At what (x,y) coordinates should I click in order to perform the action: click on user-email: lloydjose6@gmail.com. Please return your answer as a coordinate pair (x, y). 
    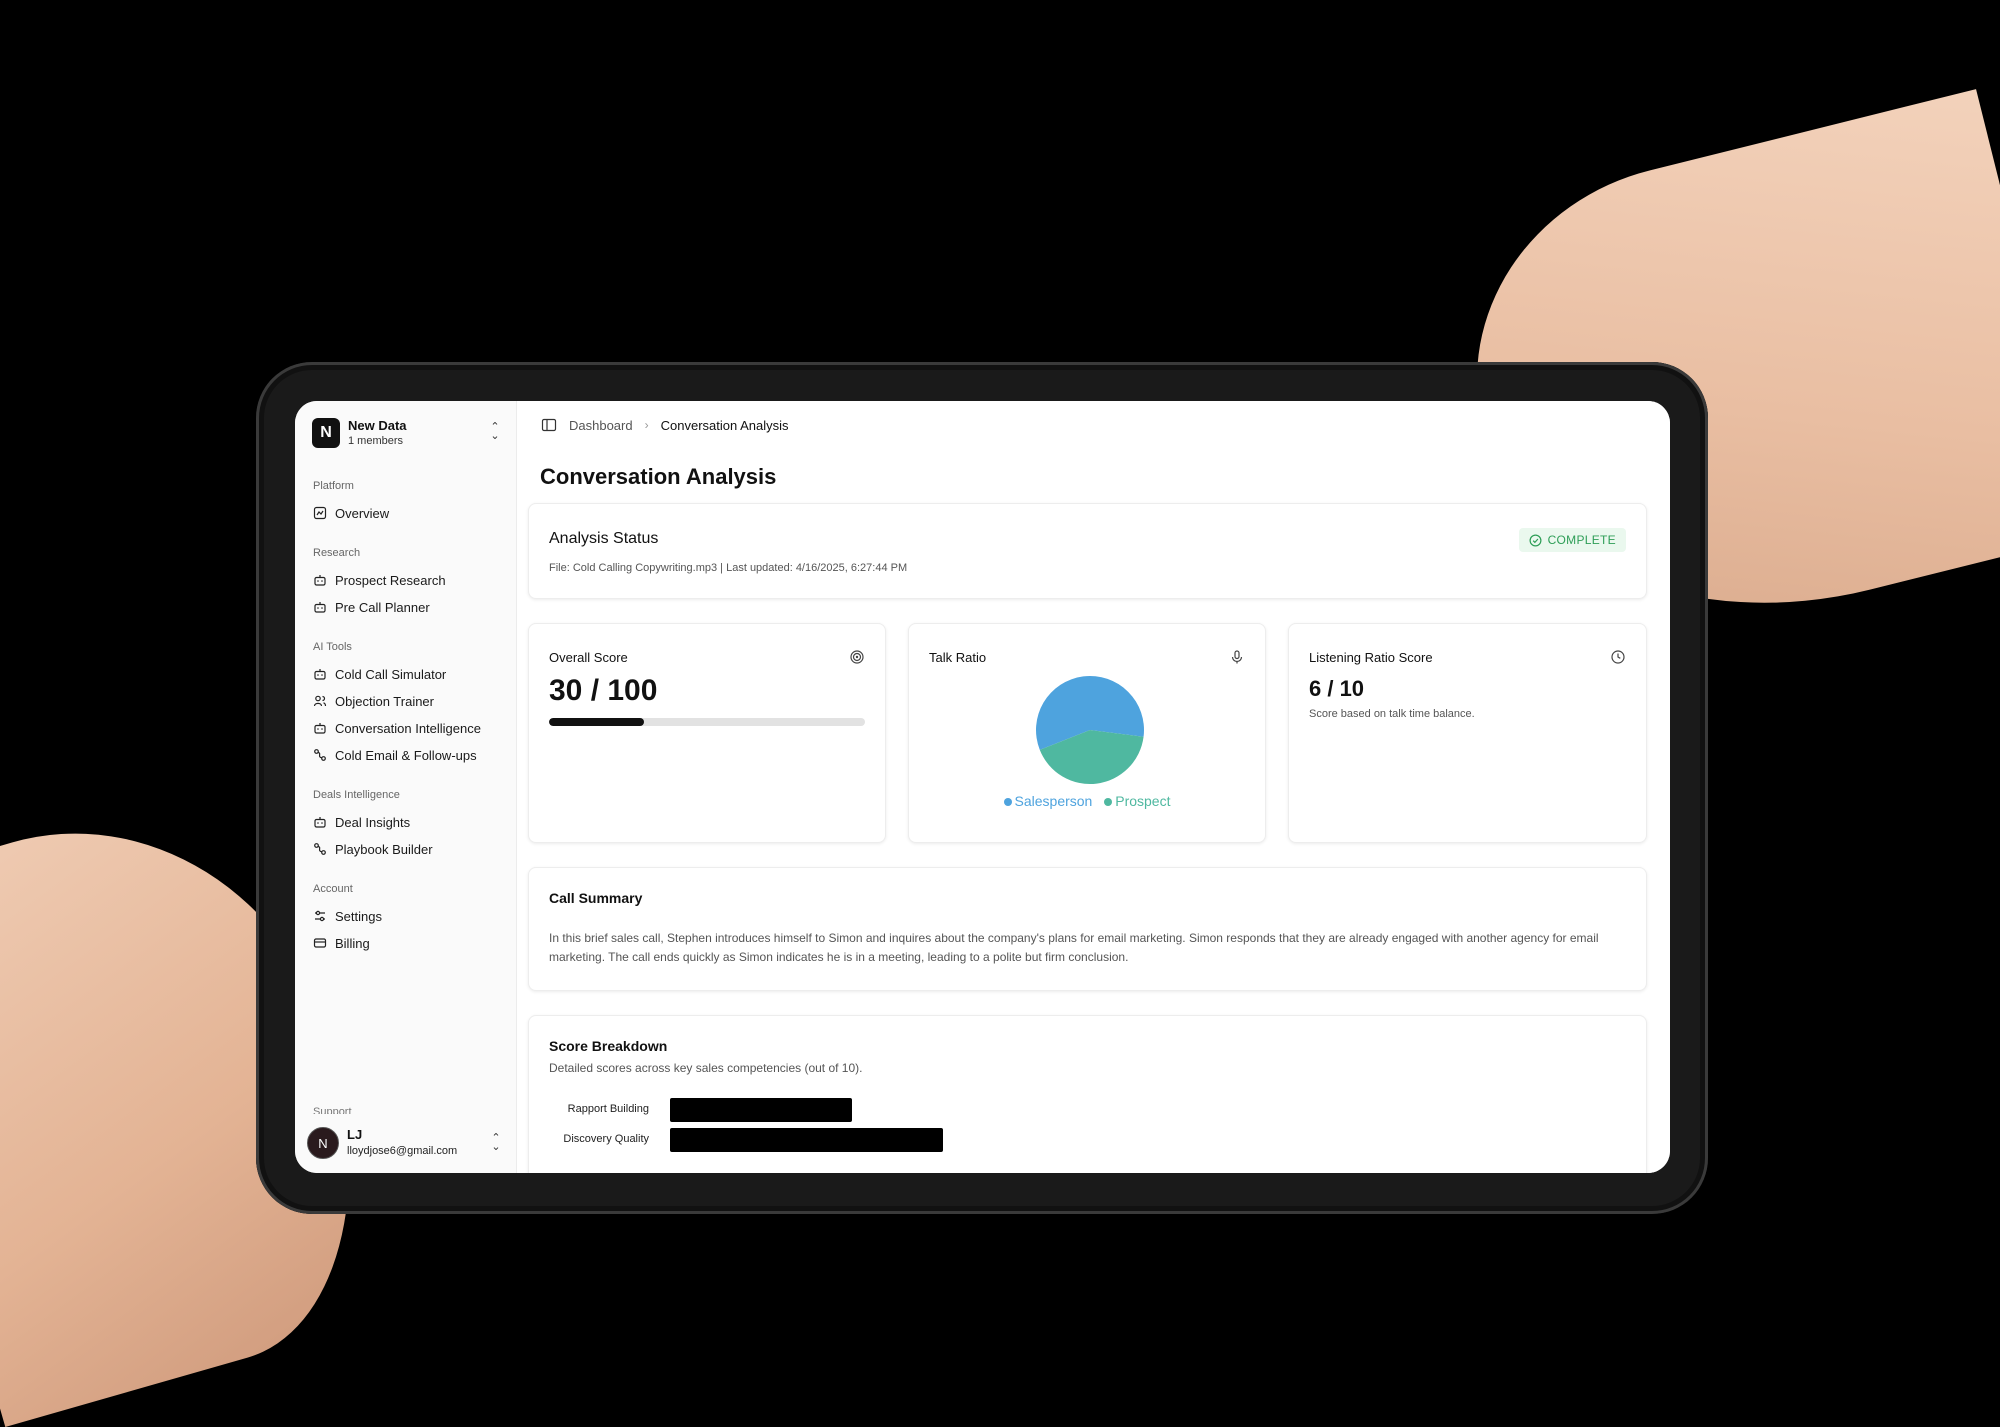
    Looking at the image, I should click on (402, 1151).